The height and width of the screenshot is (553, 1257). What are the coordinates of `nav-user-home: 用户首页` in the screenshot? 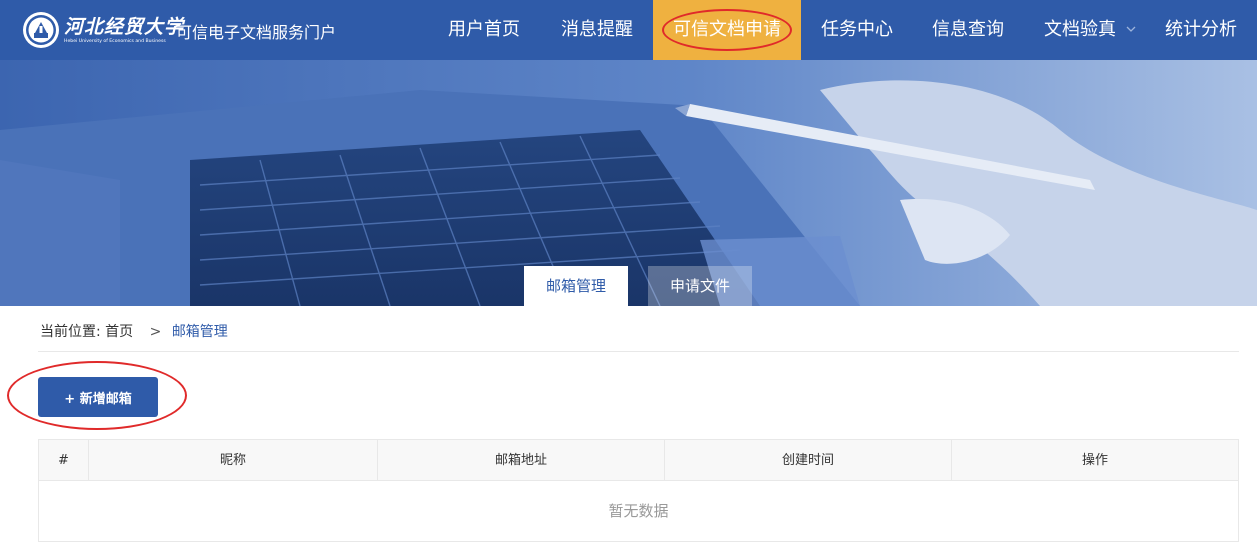 It's located at (484, 30).